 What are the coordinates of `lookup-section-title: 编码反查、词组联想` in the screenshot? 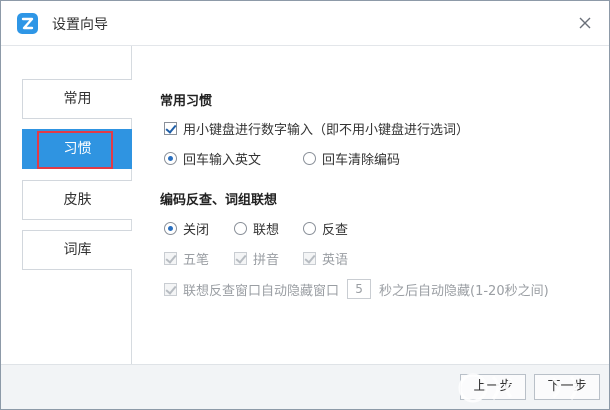 It's located at (219, 200).